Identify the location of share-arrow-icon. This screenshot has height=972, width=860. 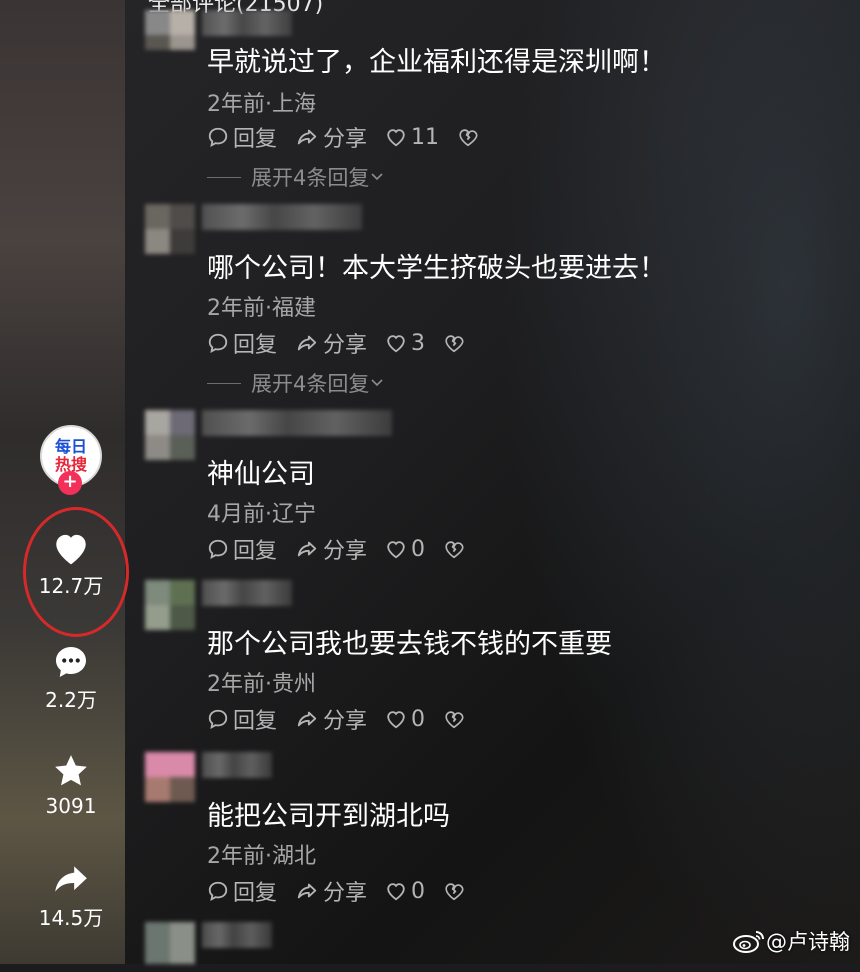
(71, 879).